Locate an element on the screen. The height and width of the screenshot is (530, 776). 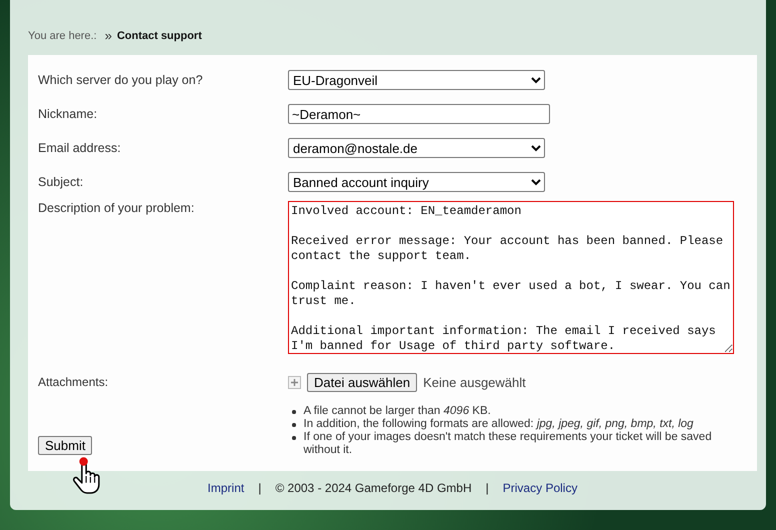
field-label: Attachments: is located at coordinates (74, 382).